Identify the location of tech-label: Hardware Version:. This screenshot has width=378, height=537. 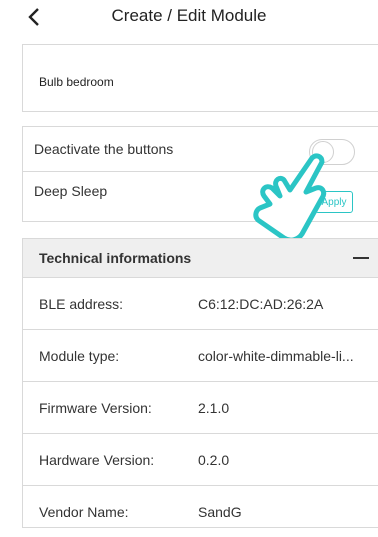
(97, 460).